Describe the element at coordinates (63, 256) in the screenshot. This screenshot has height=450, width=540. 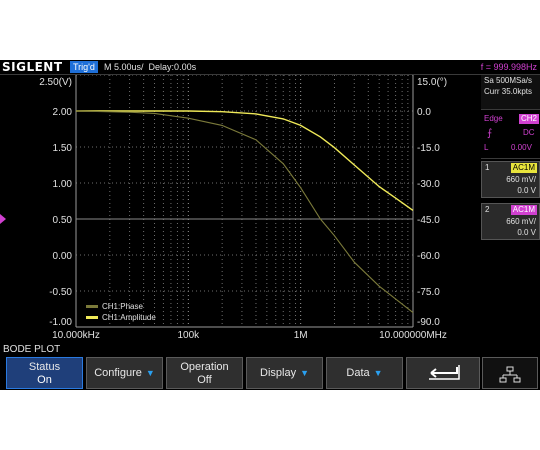
I see `y-left-tick-label: 0.00` at that location.